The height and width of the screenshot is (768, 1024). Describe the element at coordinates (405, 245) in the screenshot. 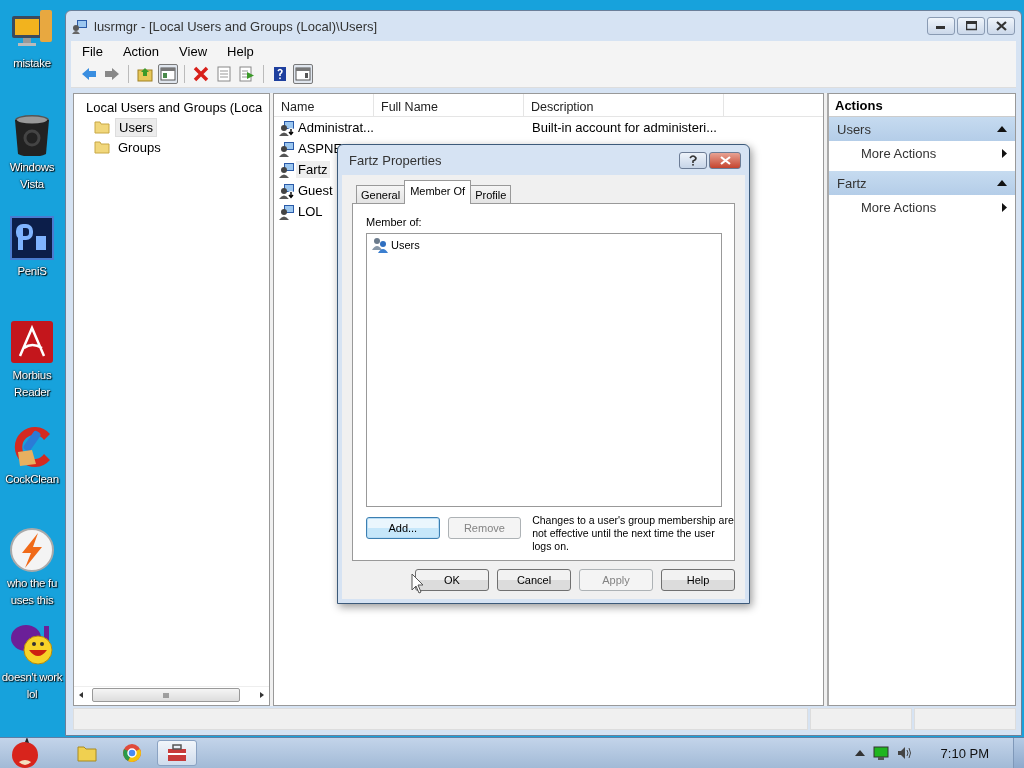

I see `group-item: Users` at that location.